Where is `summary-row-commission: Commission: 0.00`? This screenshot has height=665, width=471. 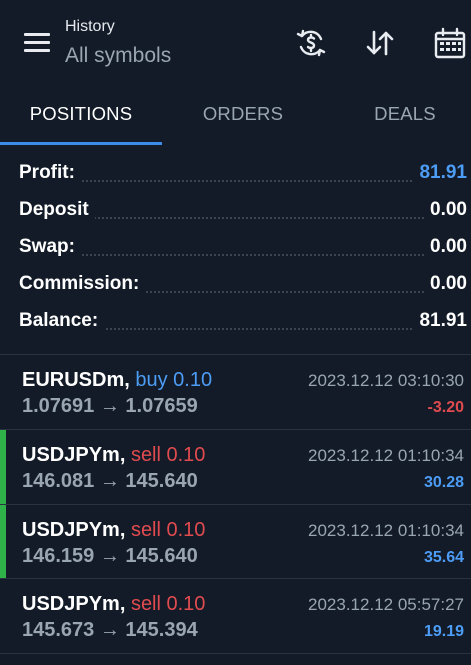
summary-row-commission: Commission: 0.00 is located at coordinates (243, 287).